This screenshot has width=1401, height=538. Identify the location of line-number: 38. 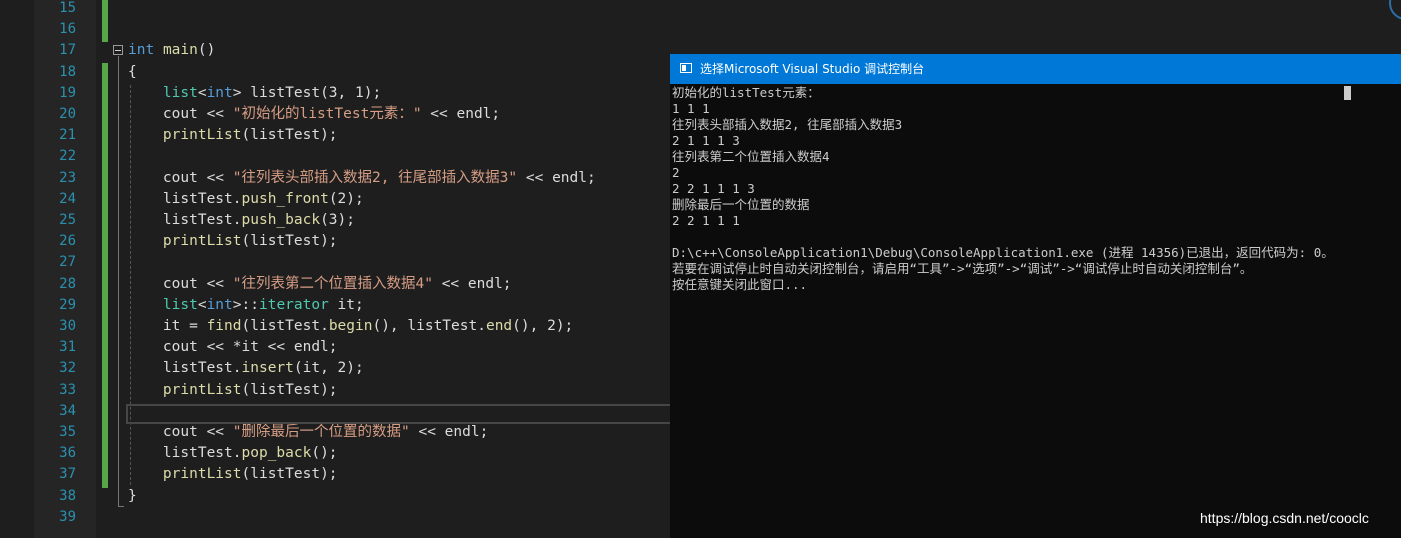
(67, 495).